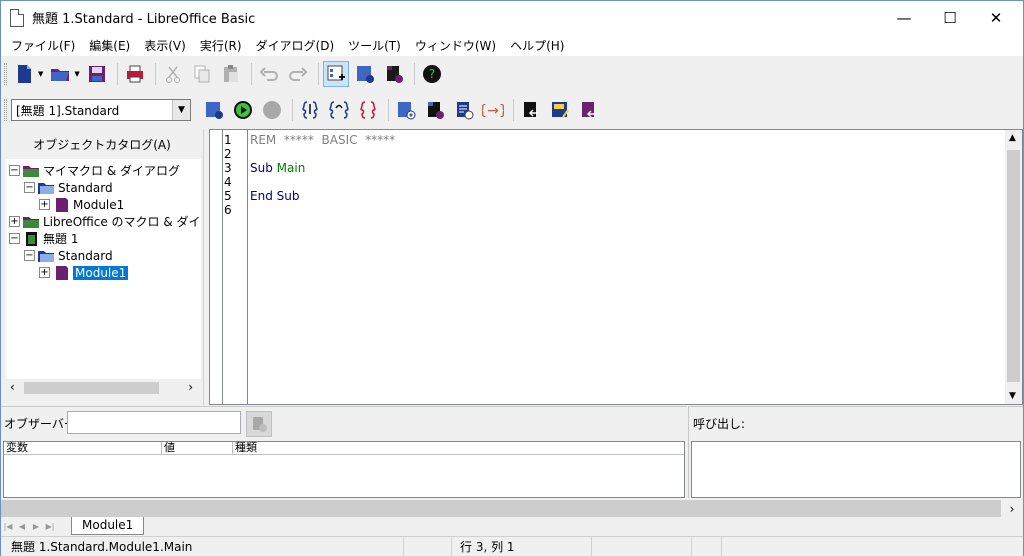 Image resolution: width=1024 pixels, height=556 pixels. I want to click on library-select: [無題 1].Standard ▼, so click(101, 110).